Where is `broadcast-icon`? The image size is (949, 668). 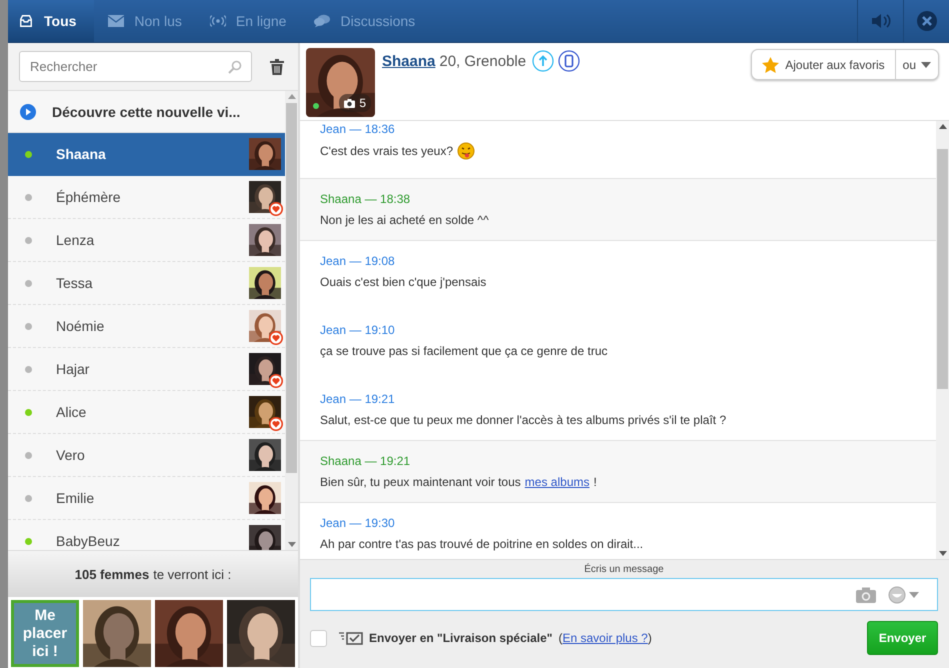
broadcast-icon is located at coordinates (218, 21).